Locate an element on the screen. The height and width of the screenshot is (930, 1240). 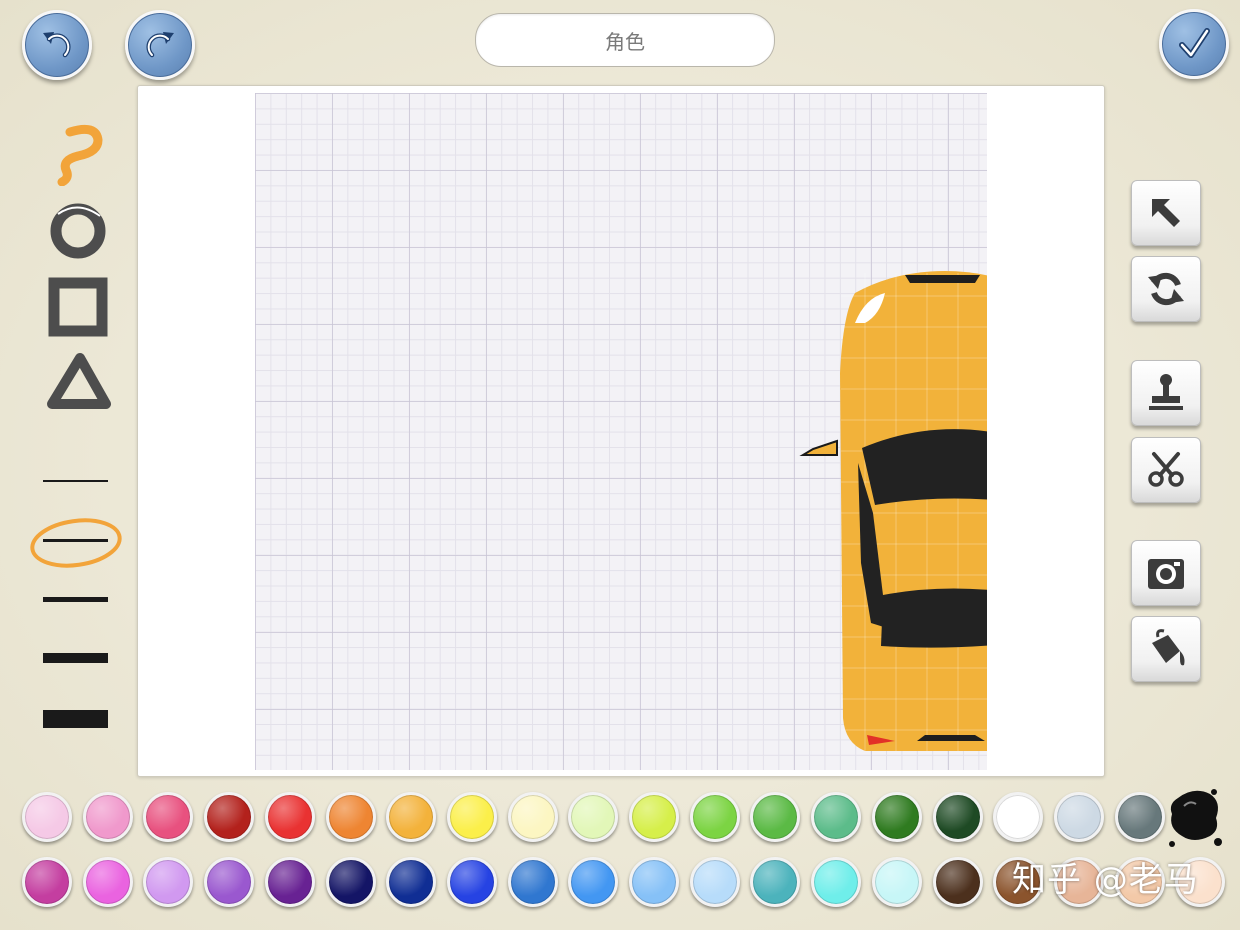
watermark: 知乎 @老马 is located at coordinates (1105, 880).